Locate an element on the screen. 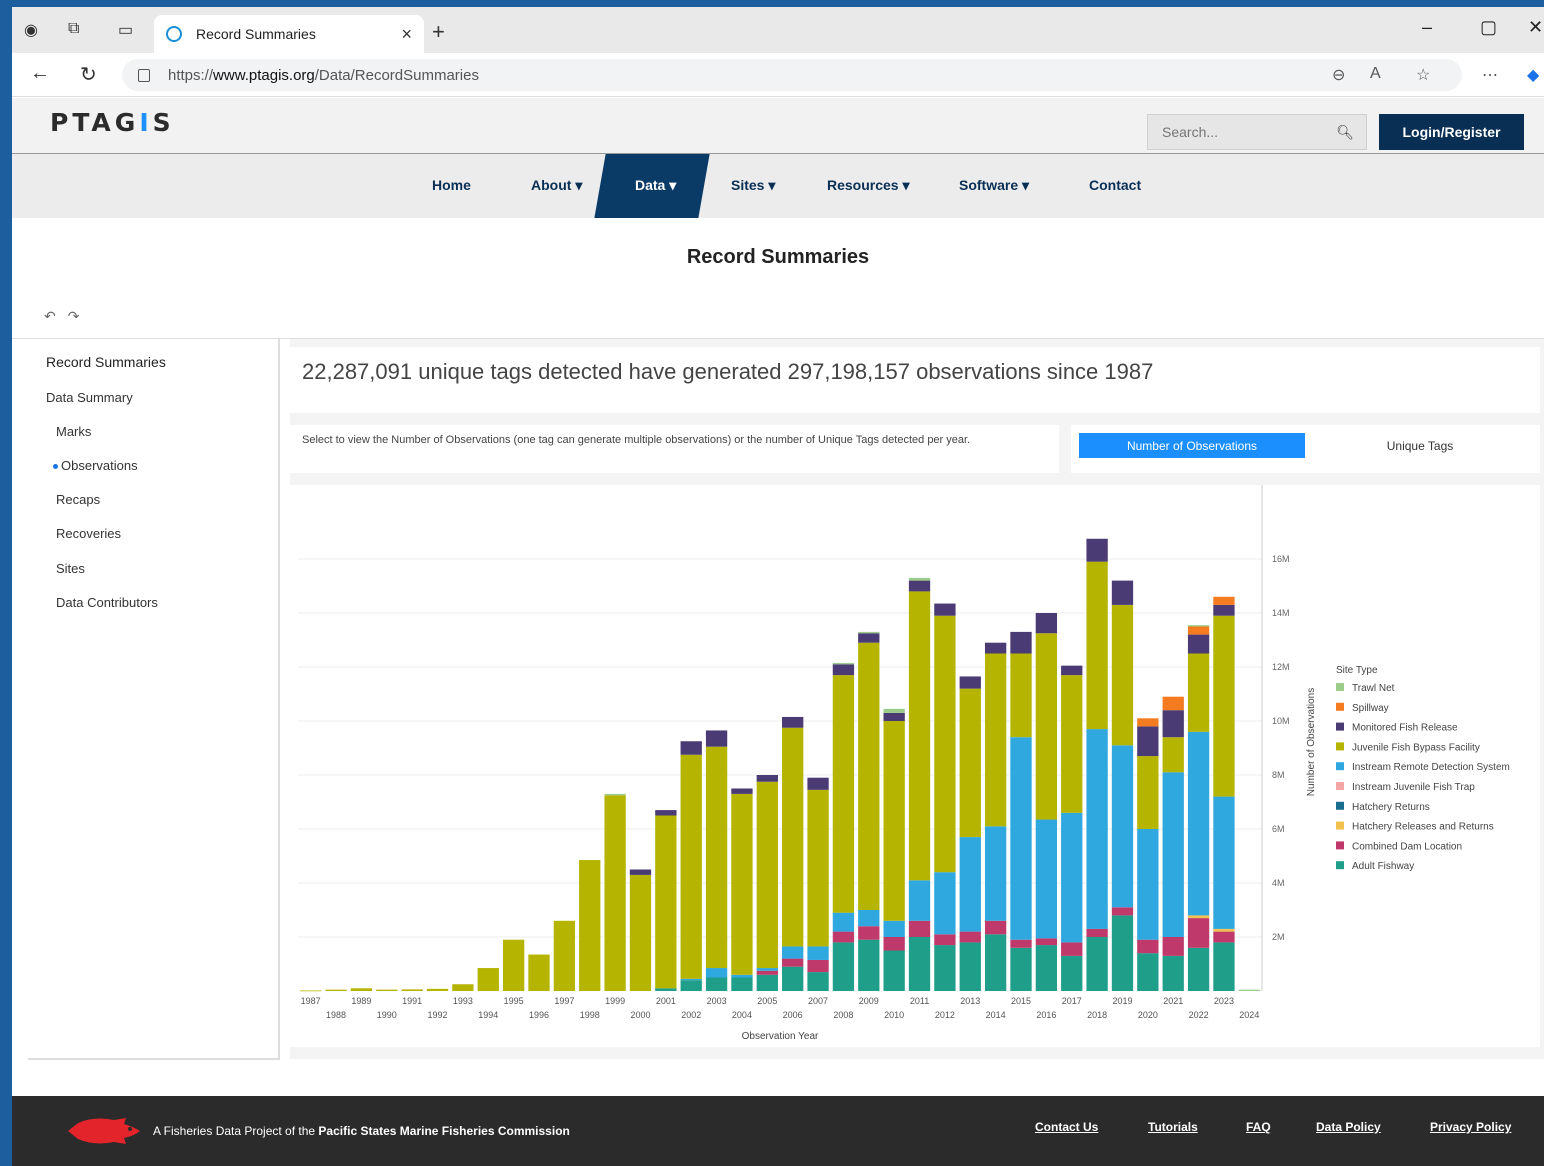 This screenshot has height=1166, width=1544. nav-sites-label: Sites is located at coordinates (748, 185).